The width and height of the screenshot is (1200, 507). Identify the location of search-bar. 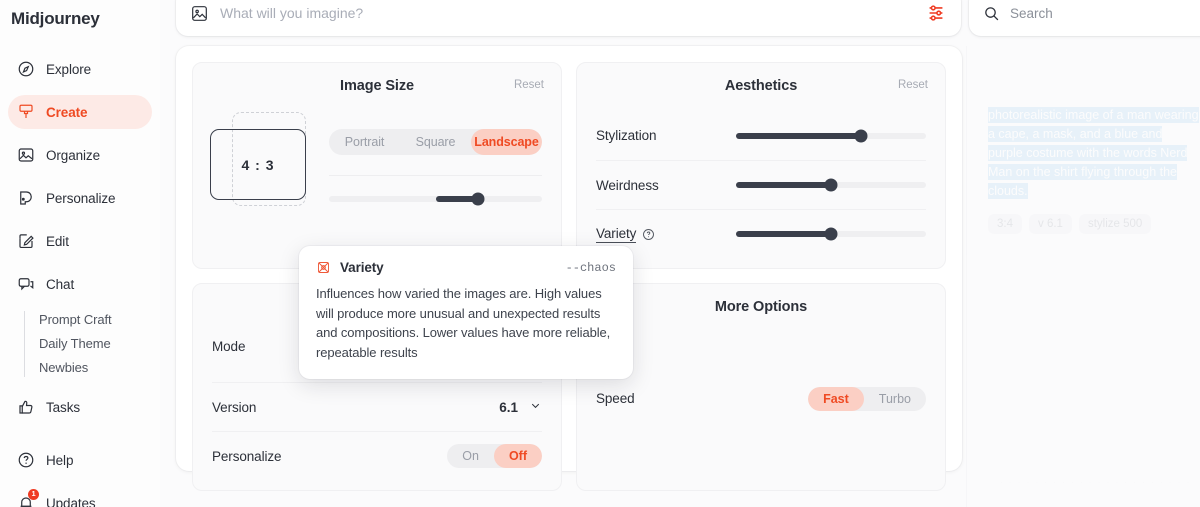
(1084, 18).